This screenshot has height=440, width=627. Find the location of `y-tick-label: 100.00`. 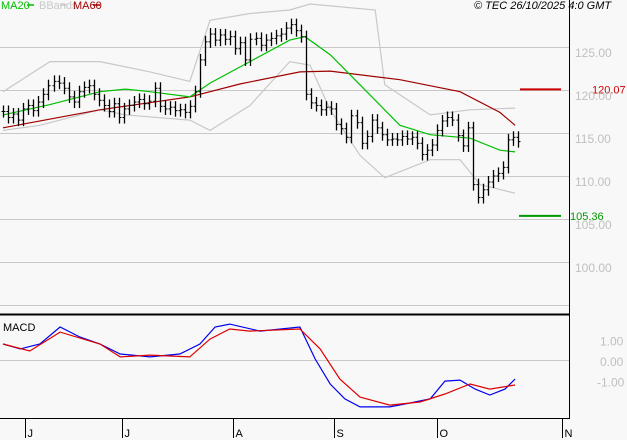

y-tick-label: 100.00 is located at coordinates (593, 268).